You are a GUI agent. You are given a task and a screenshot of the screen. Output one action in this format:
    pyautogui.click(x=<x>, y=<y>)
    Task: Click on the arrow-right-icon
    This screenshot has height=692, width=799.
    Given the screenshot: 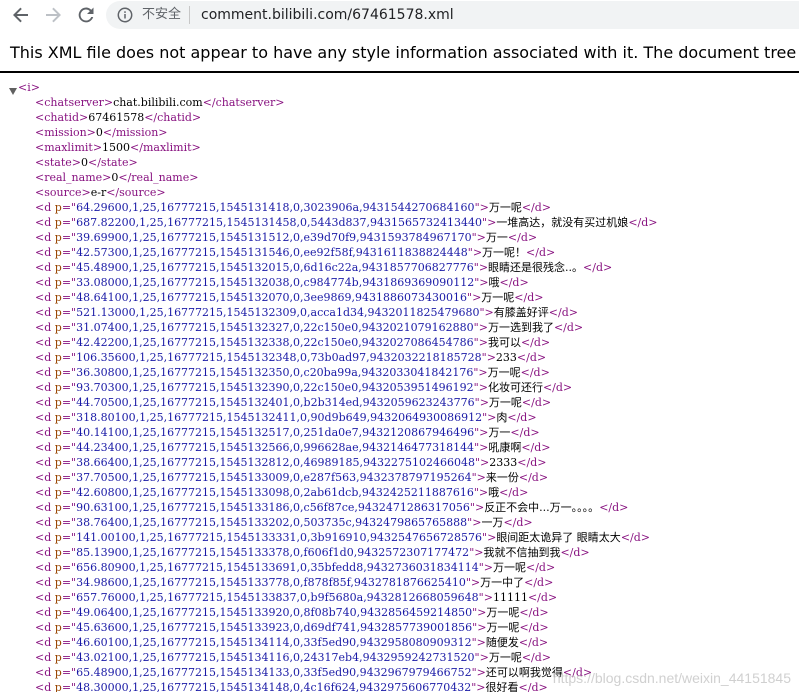 What is the action you would take?
    pyautogui.click(x=53, y=15)
    